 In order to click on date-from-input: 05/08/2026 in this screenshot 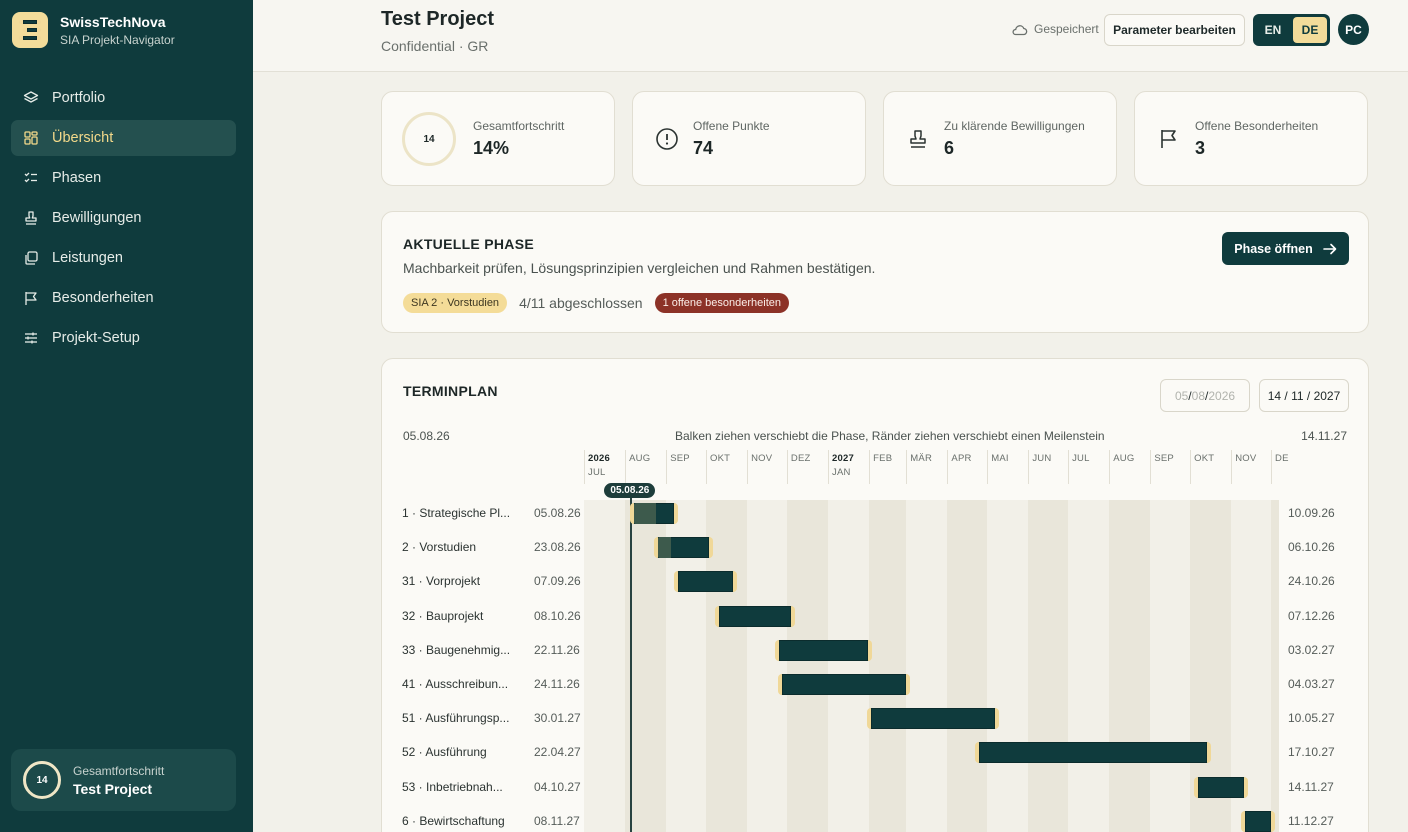, I will do `click(1205, 395)`.